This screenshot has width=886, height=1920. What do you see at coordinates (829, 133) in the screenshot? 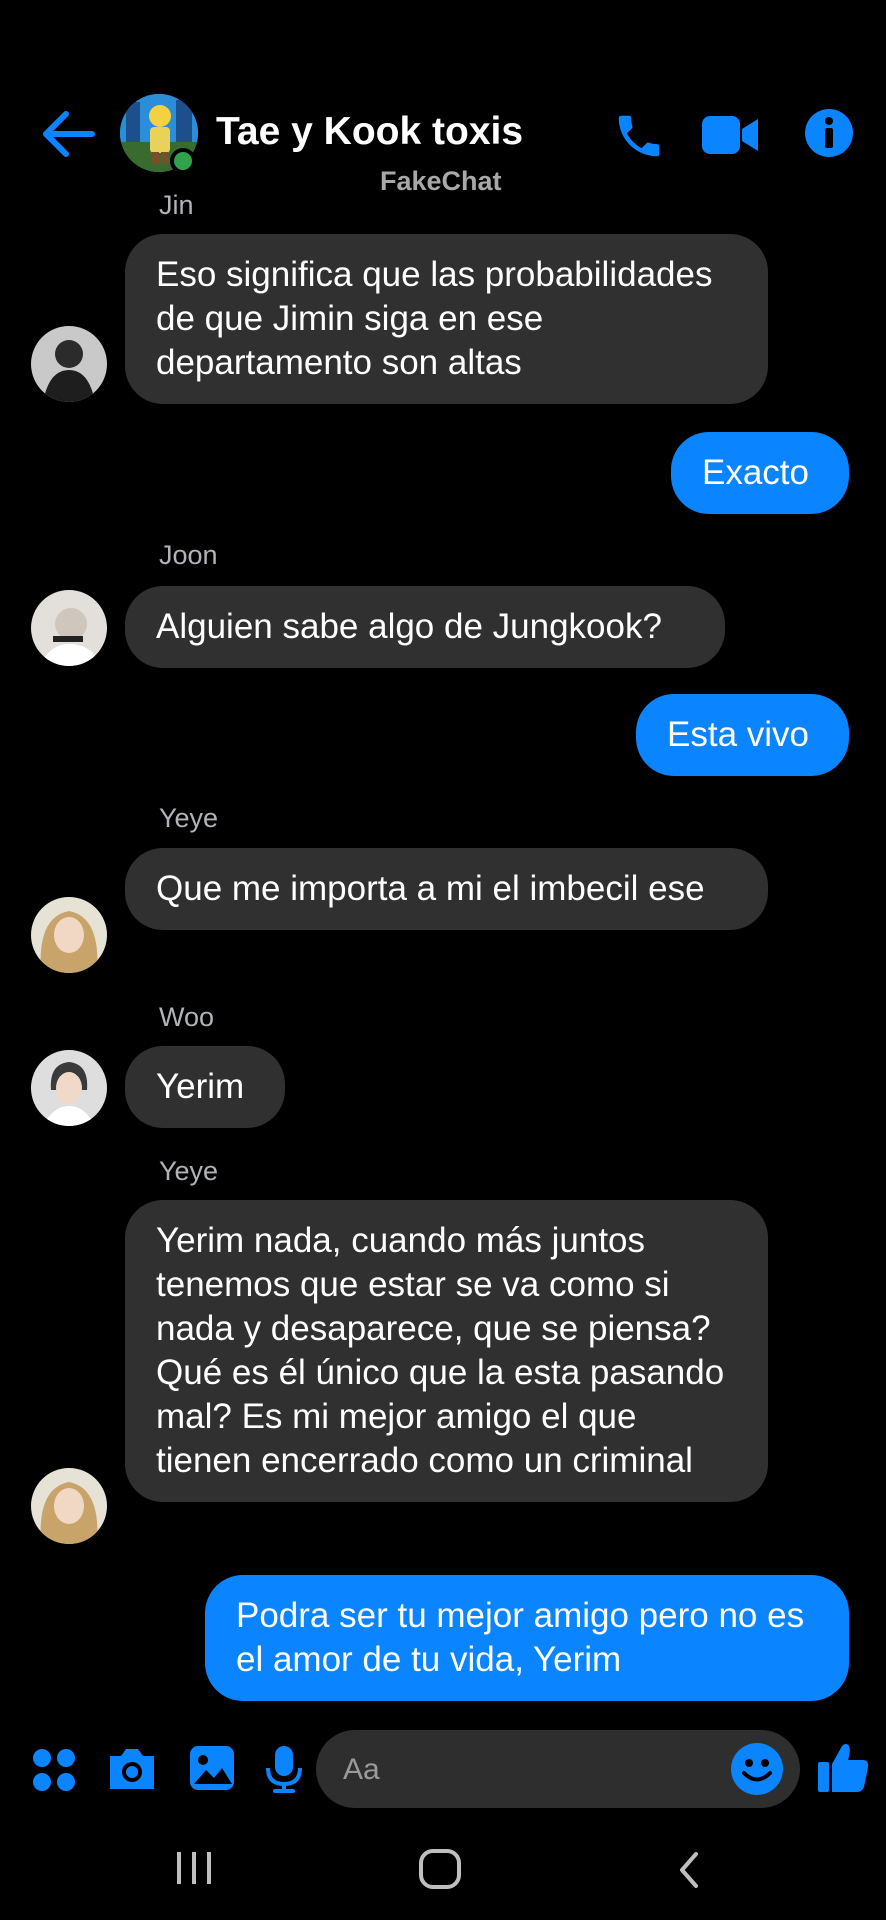
I see `info-icon` at bounding box center [829, 133].